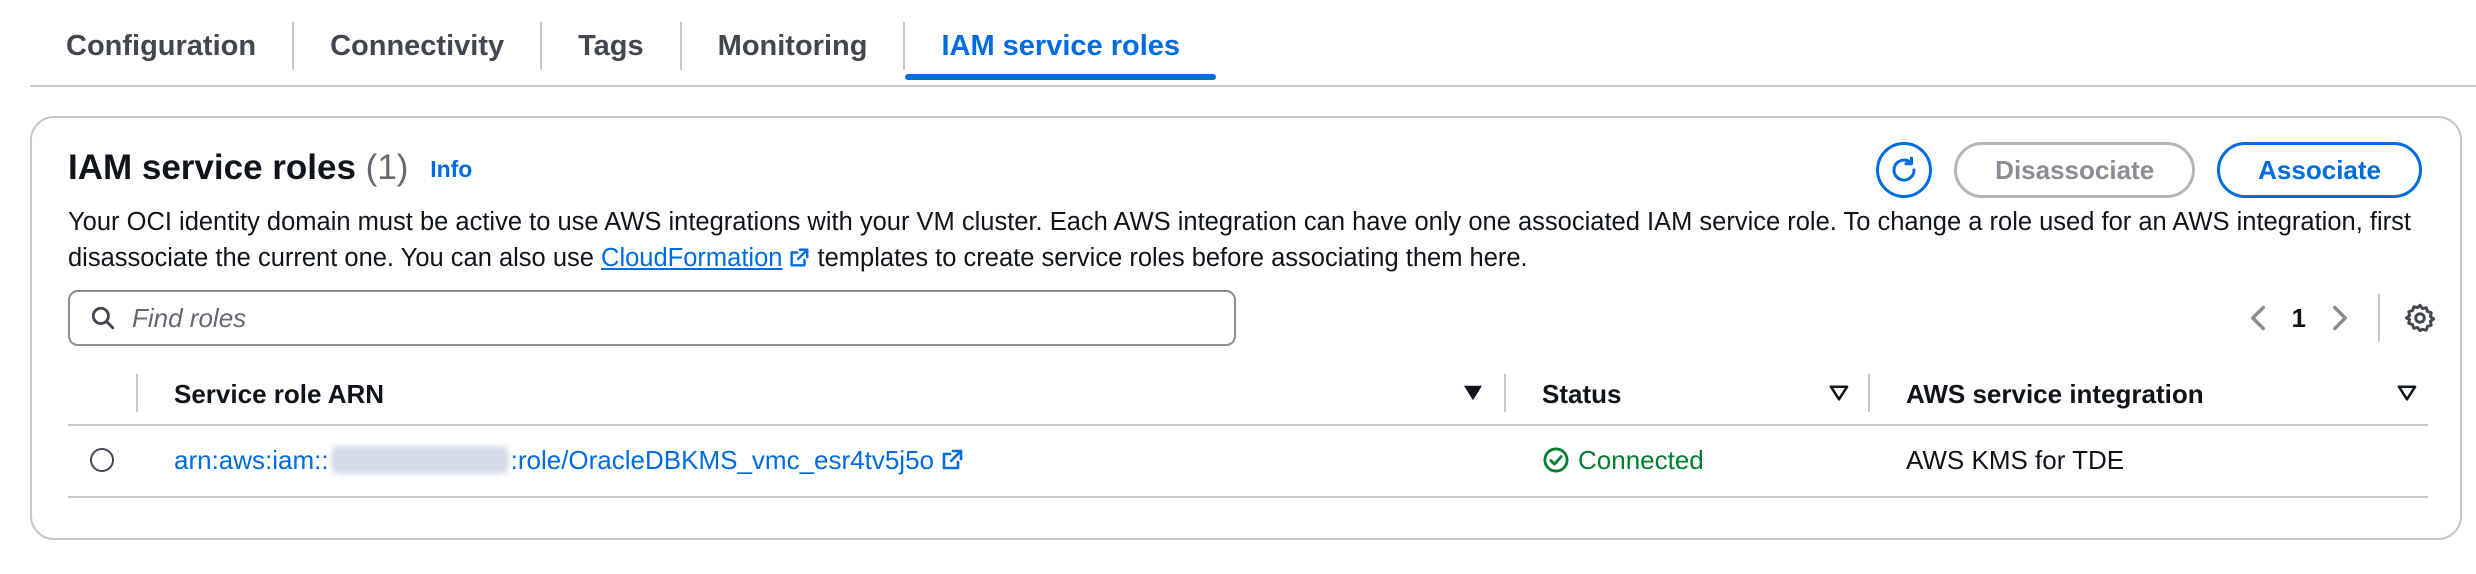 The height and width of the screenshot is (574, 2476). Describe the element at coordinates (2299, 318) in the screenshot. I see `current-page-number: 1` at that location.